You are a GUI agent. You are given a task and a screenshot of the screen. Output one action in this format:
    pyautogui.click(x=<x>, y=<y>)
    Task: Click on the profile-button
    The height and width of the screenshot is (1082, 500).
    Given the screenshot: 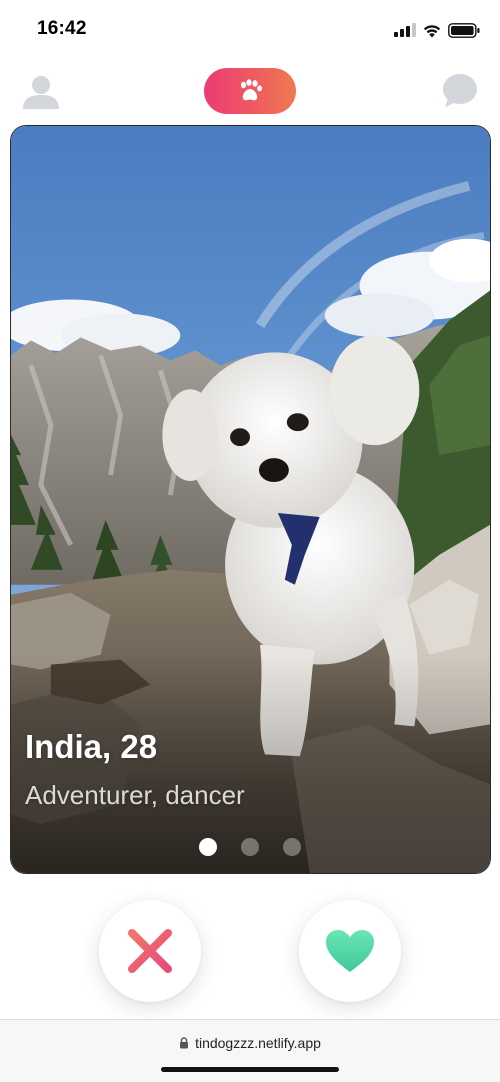 What is the action you would take?
    pyautogui.click(x=41, y=91)
    